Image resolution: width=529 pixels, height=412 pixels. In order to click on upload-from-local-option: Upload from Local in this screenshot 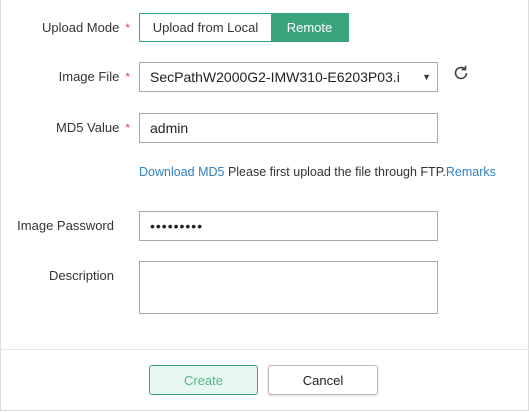, I will do `click(205, 27)`.